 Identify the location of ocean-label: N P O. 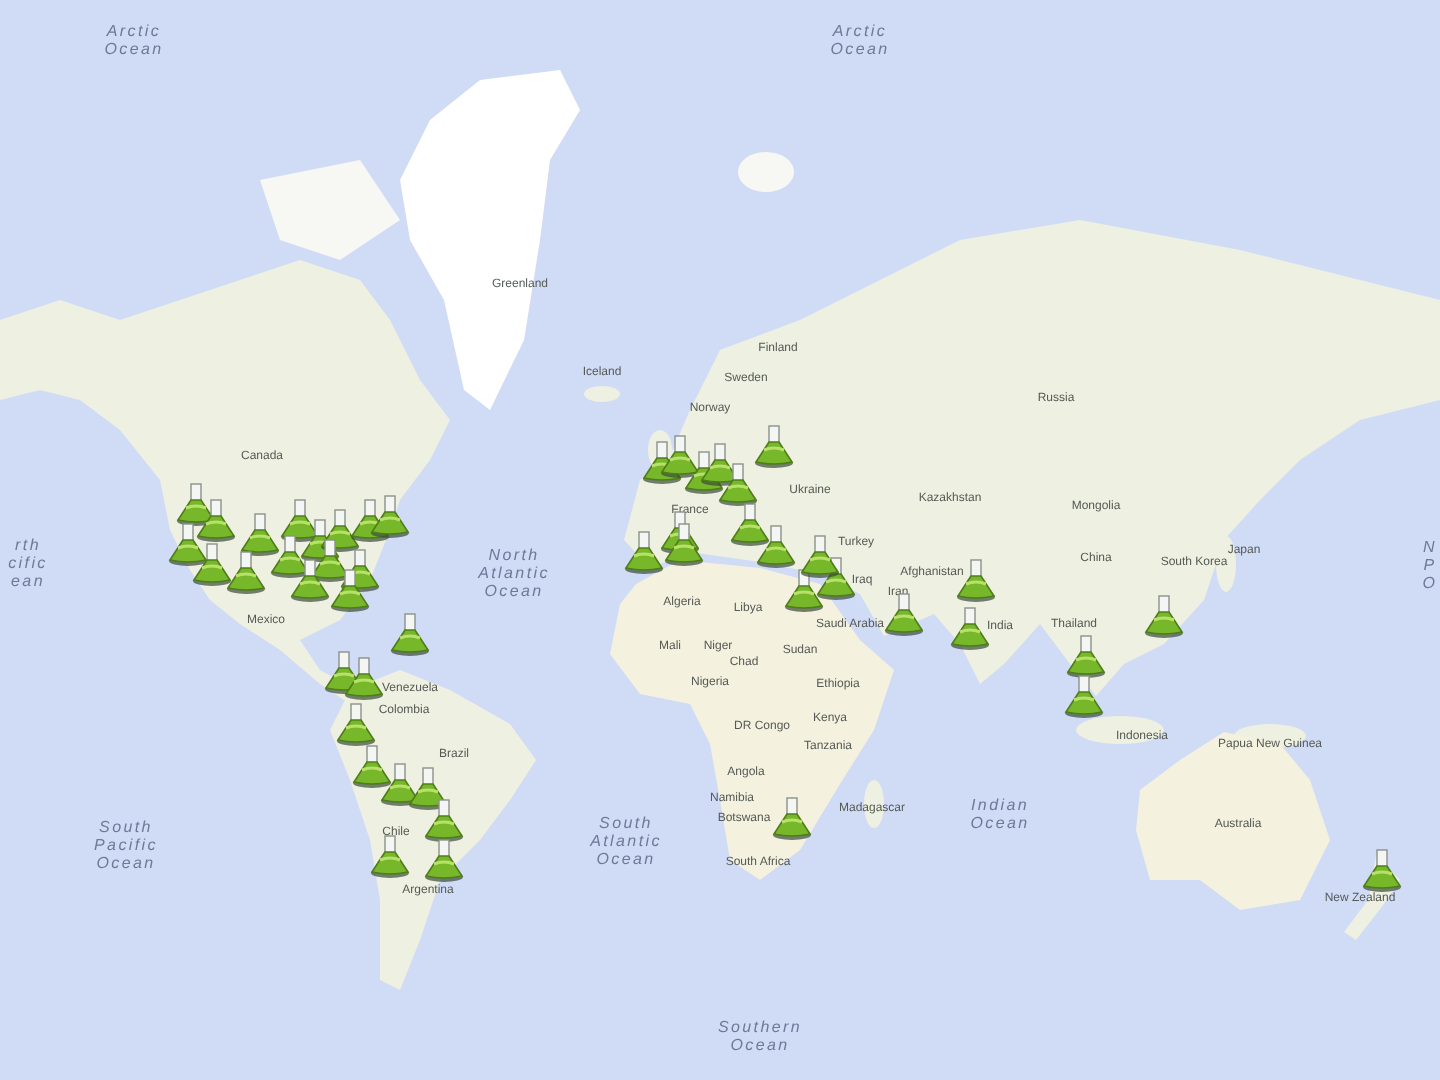
(1430, 566).